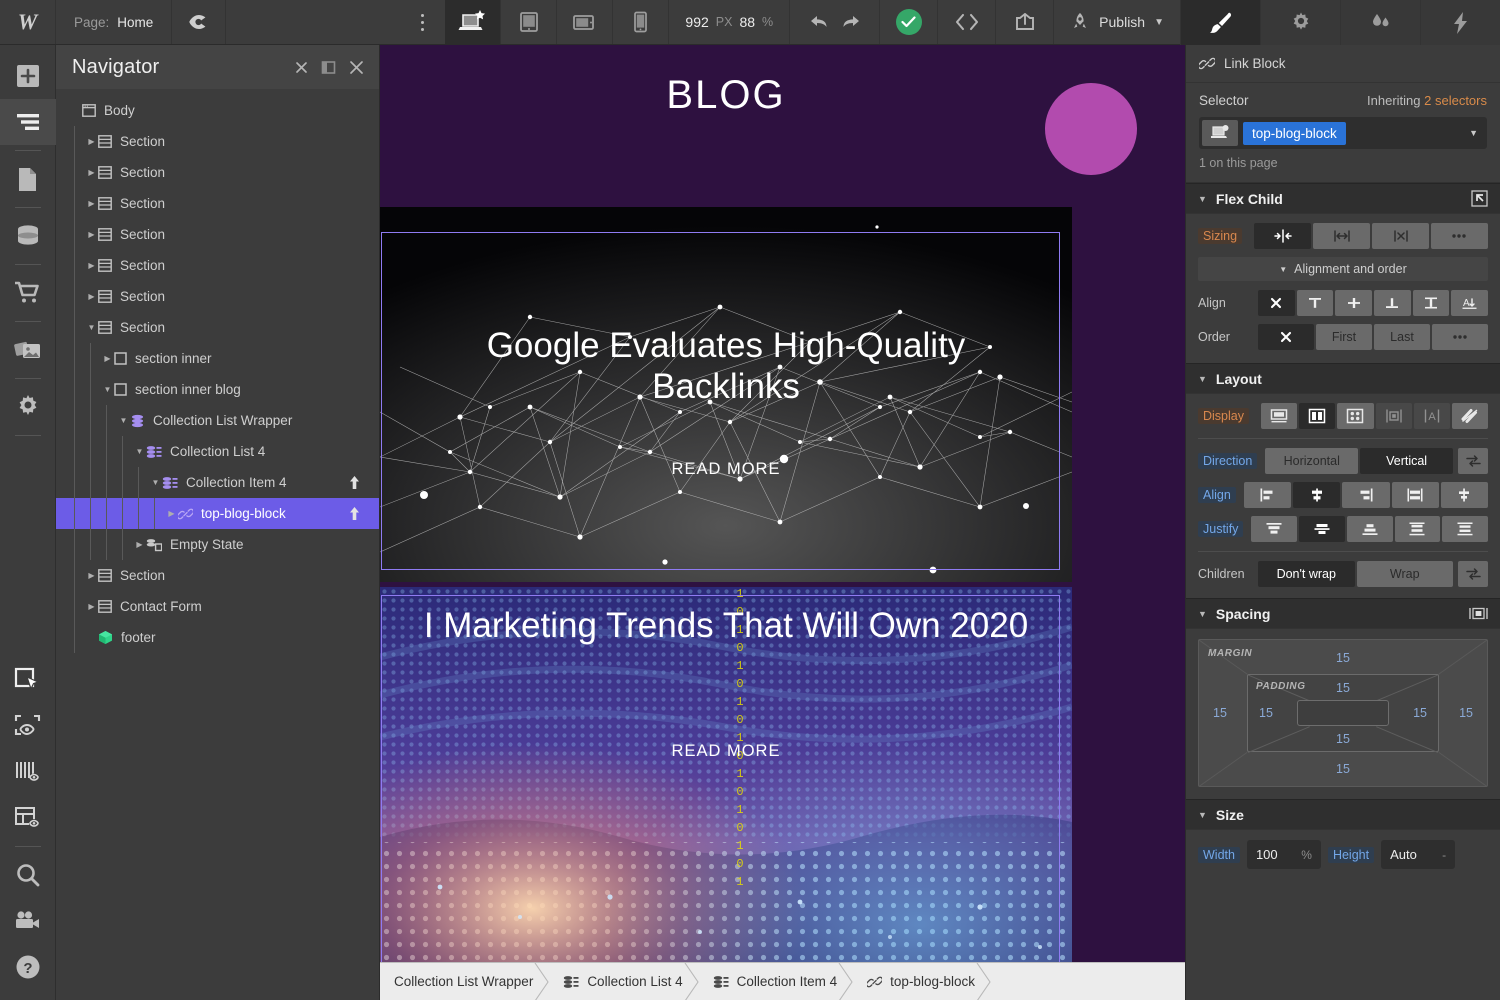  I want to click on order-more, so click(1460, 337).